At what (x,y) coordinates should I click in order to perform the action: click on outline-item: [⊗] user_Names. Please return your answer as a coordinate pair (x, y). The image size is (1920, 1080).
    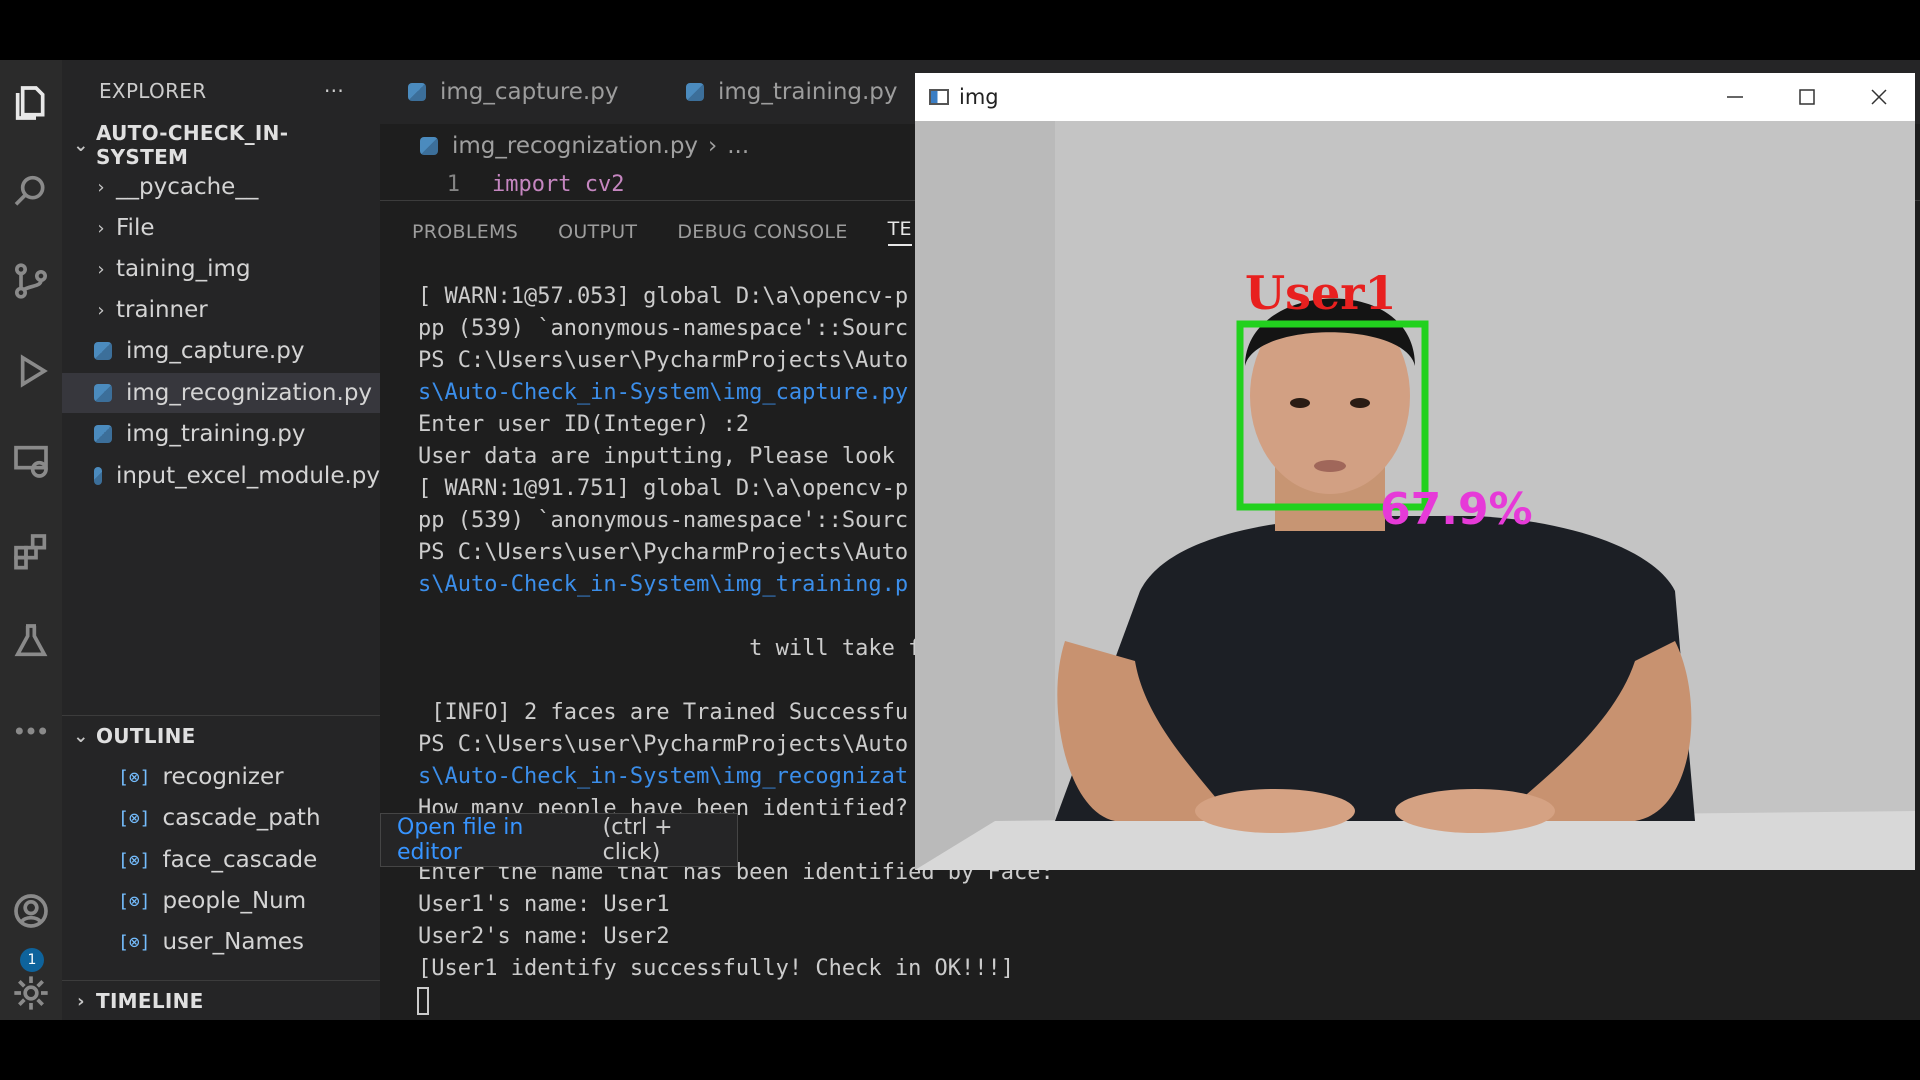
    Looking at the image, I should click on (221, 942).